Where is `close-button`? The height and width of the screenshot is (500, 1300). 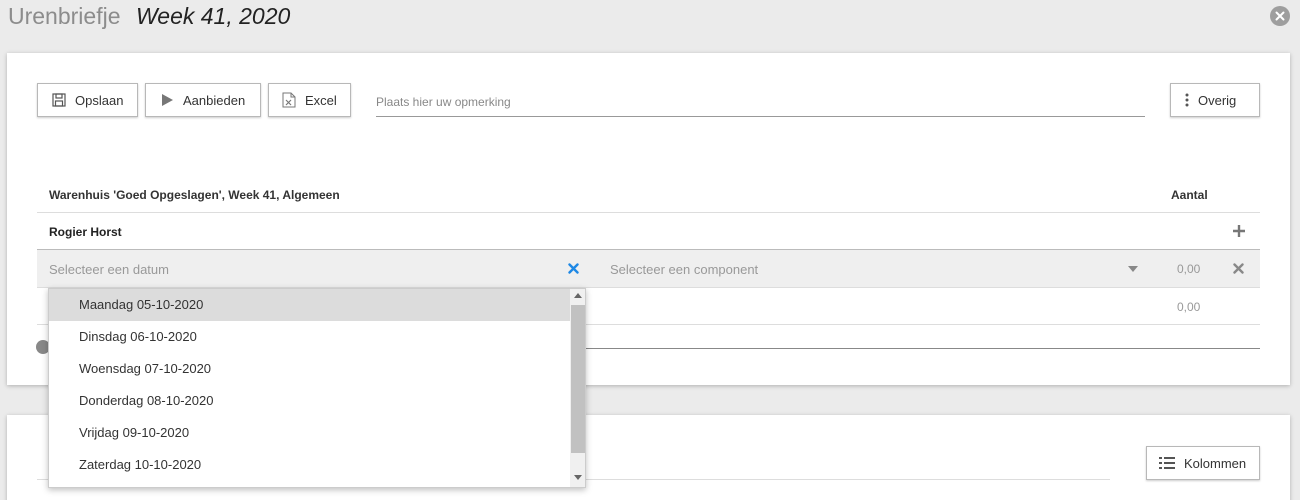 close-button is located at coordinates (1280, 16).